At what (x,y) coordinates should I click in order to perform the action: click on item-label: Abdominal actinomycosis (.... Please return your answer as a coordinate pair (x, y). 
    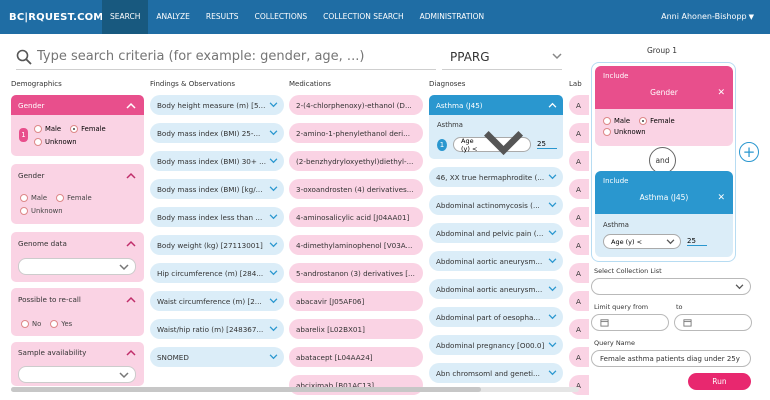
    Looking at the image, I should click on (488, 205).